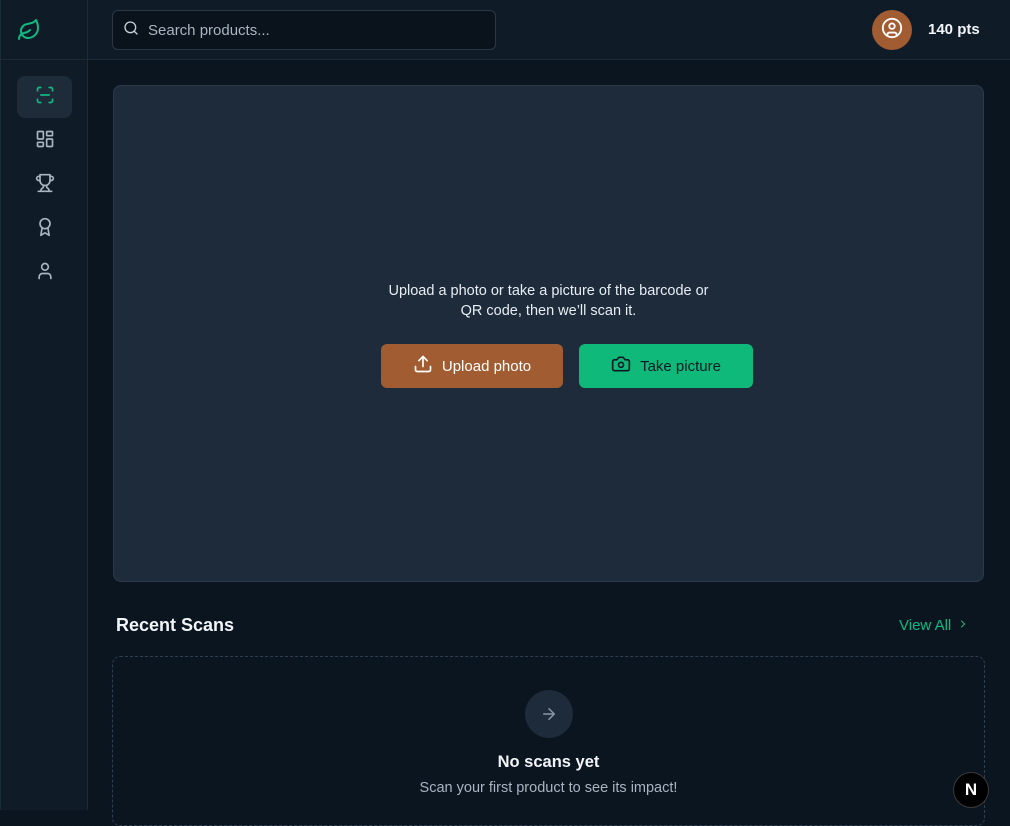 This screenshot has height=826, width=1010. I want to click on take-picture-button: Take picture, so click(666, 366).